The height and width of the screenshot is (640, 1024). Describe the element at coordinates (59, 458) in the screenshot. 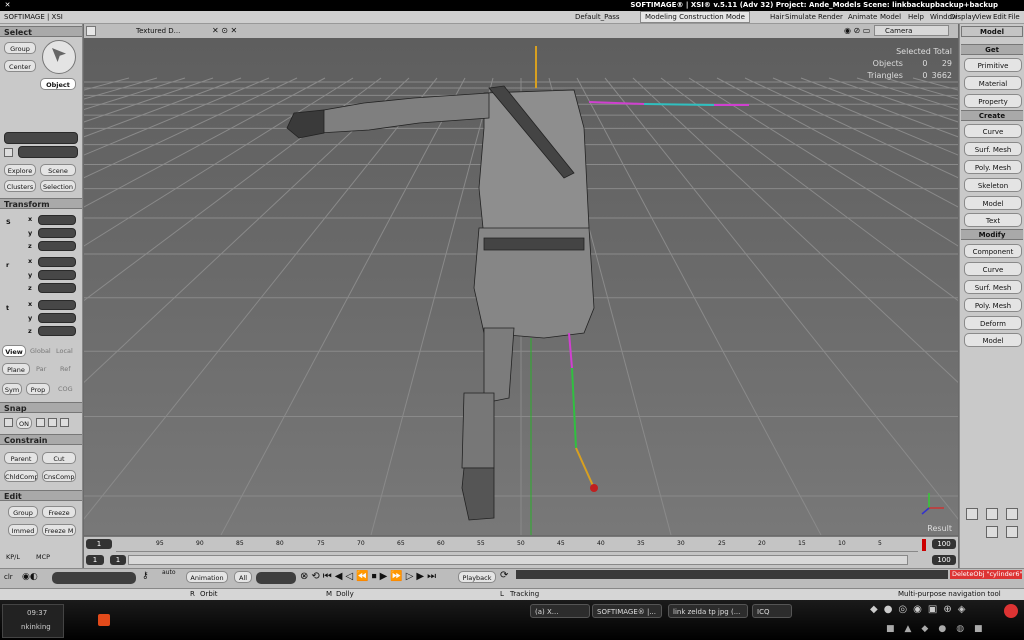

I see `cut-button: Cut` at that location.